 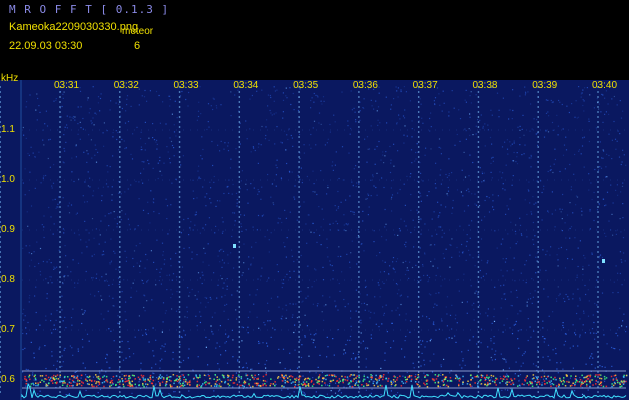 I want to click on y-tick-label: 1.1, so click(x=8, y=129).